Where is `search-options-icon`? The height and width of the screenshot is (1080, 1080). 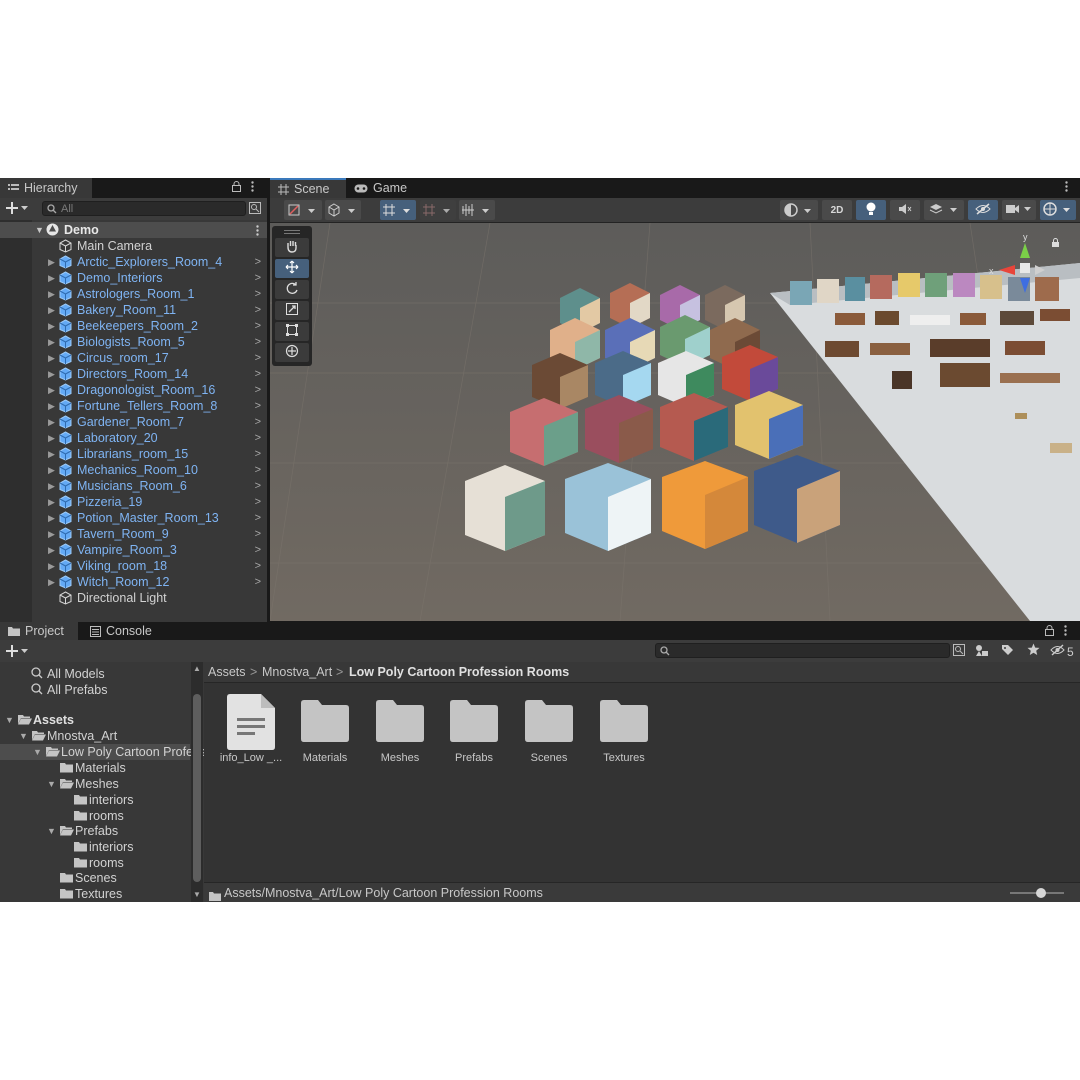 search-options-icon is located at coordinates (255, 209).